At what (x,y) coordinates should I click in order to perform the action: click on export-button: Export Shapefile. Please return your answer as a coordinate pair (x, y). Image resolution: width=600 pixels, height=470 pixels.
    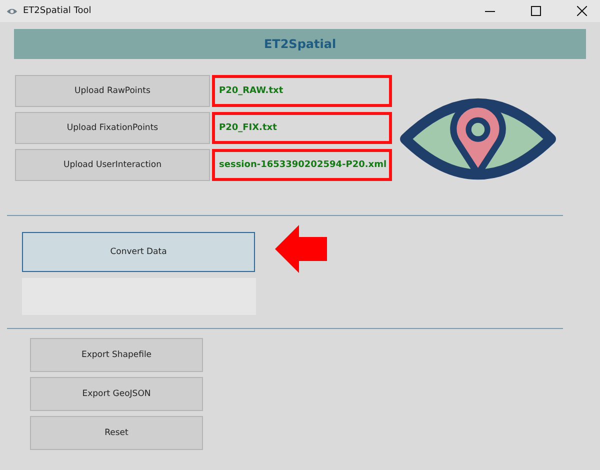
    Looking at the image, I should click on (116, 355).